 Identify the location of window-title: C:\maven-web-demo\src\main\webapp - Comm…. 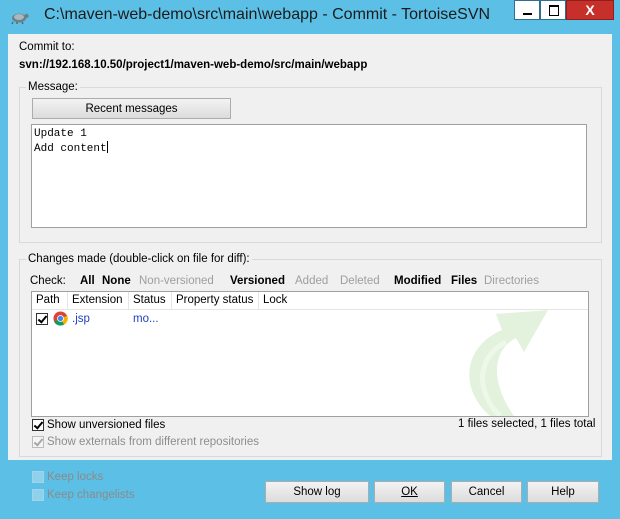
(267, 14).